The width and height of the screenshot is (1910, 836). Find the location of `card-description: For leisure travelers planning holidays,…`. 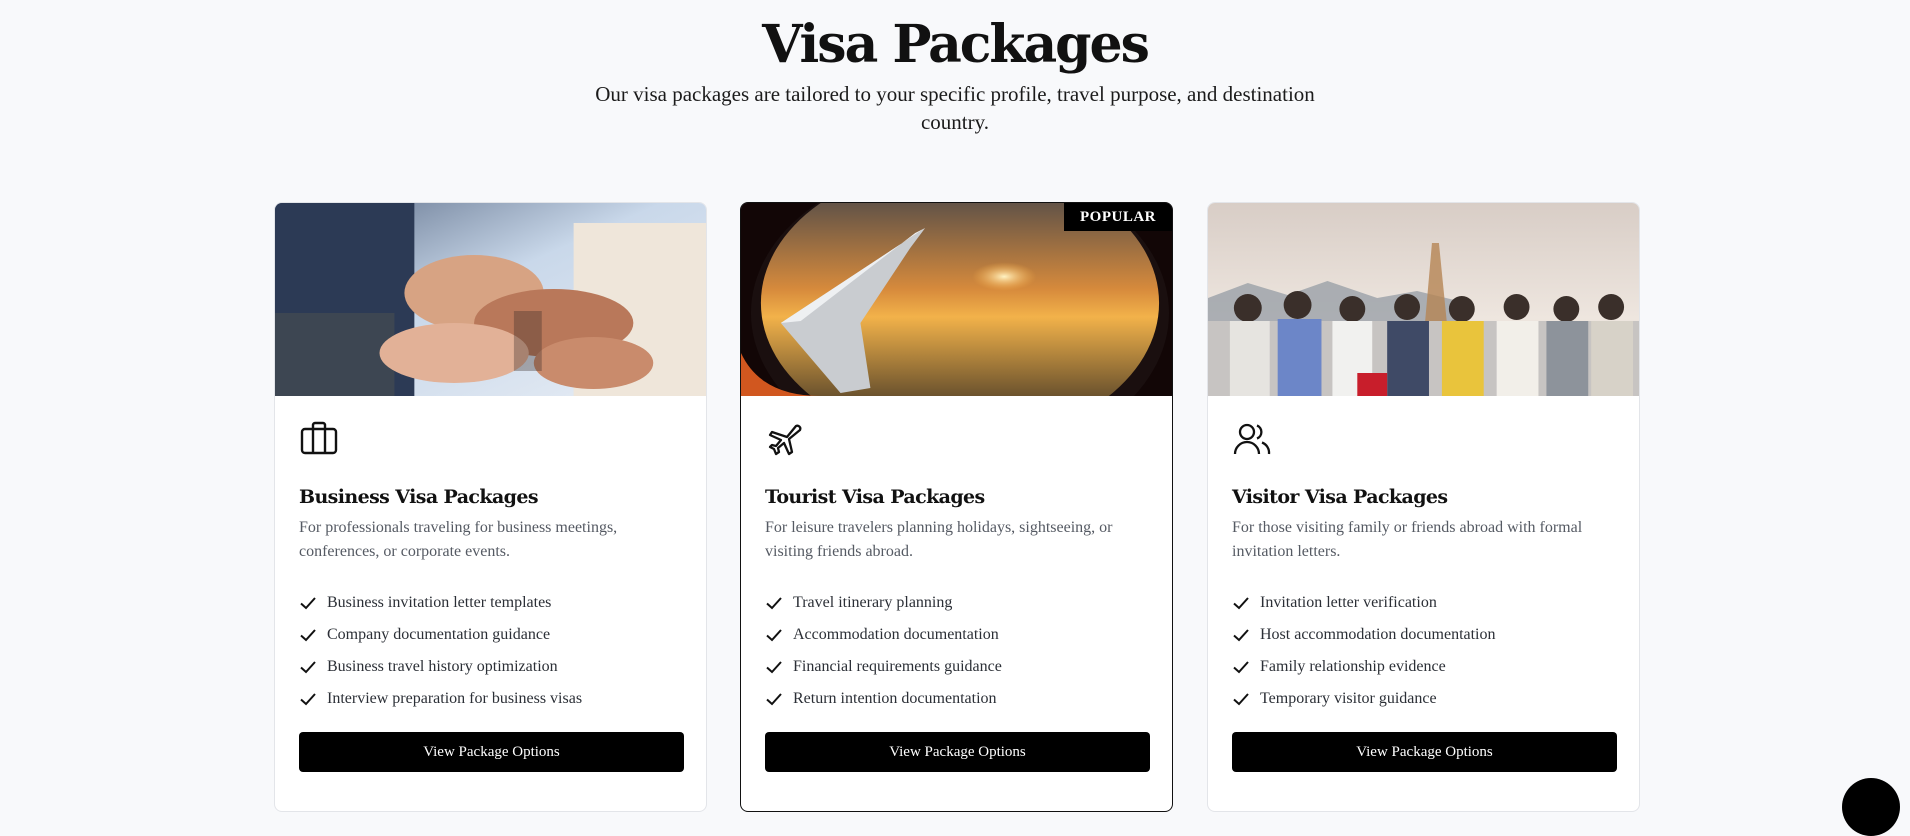

card-description: For leisure travelers planning holidays,… is located at coordinates (939, 539).